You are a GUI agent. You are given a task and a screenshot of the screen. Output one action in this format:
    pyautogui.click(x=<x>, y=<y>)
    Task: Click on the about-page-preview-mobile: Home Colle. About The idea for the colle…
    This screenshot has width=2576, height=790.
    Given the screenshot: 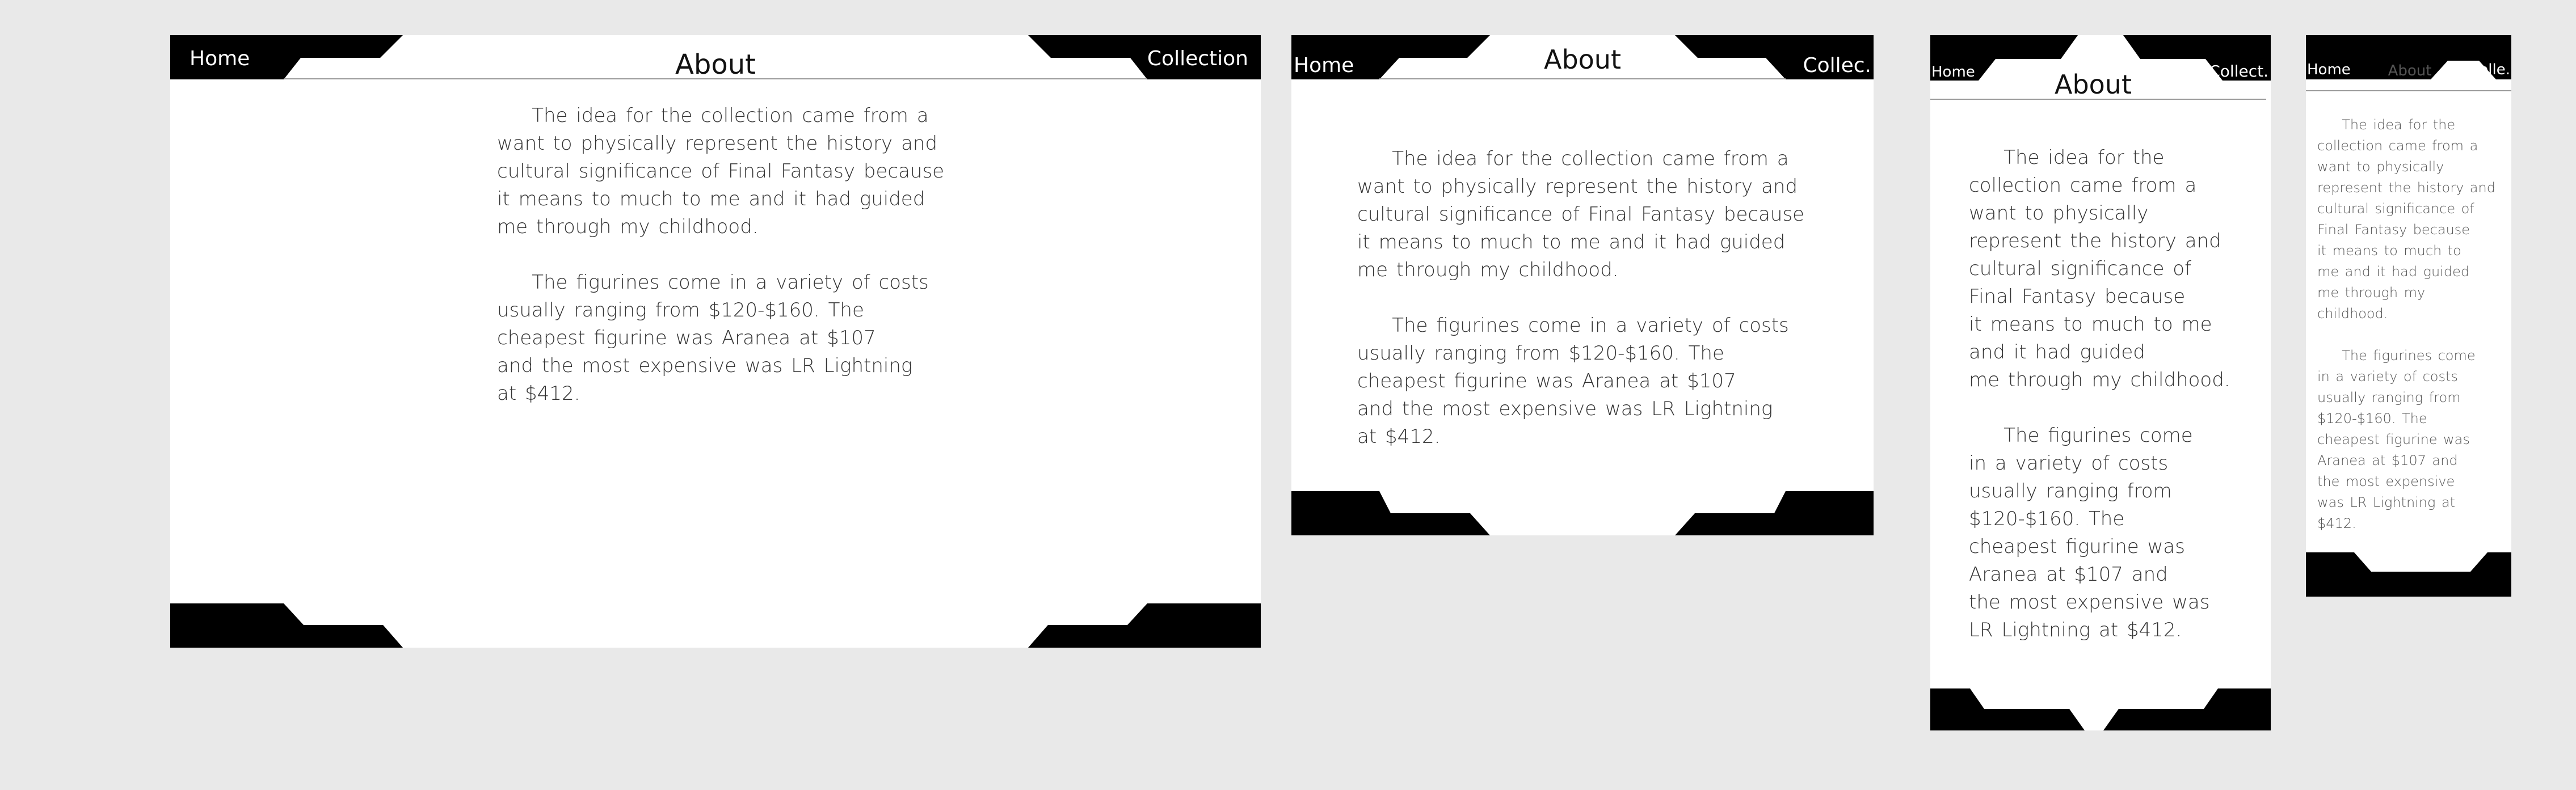 What is the action you would take?
    pyautogui.click(x=2408, y=316)
    